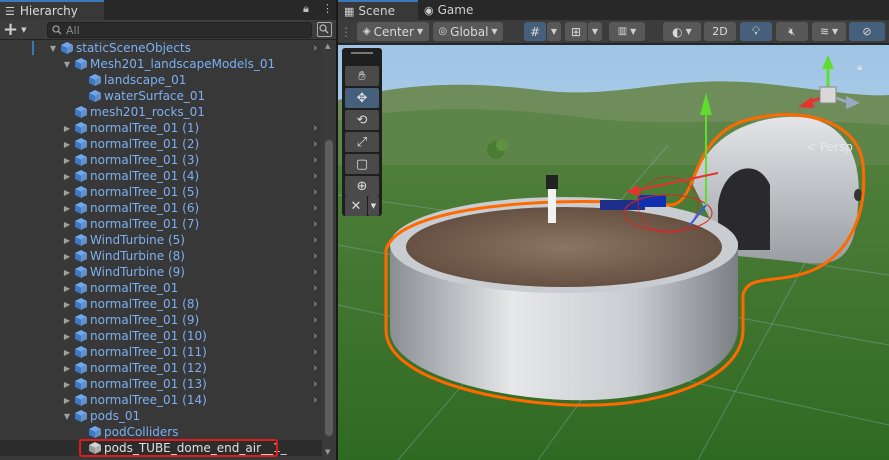 This screenshot has width=889, height=460. Describe the element at coordinates (161, 176) in the screenshot. I see `hierarchy-row: ▶ normalTree_01 (4) ›` at that location.